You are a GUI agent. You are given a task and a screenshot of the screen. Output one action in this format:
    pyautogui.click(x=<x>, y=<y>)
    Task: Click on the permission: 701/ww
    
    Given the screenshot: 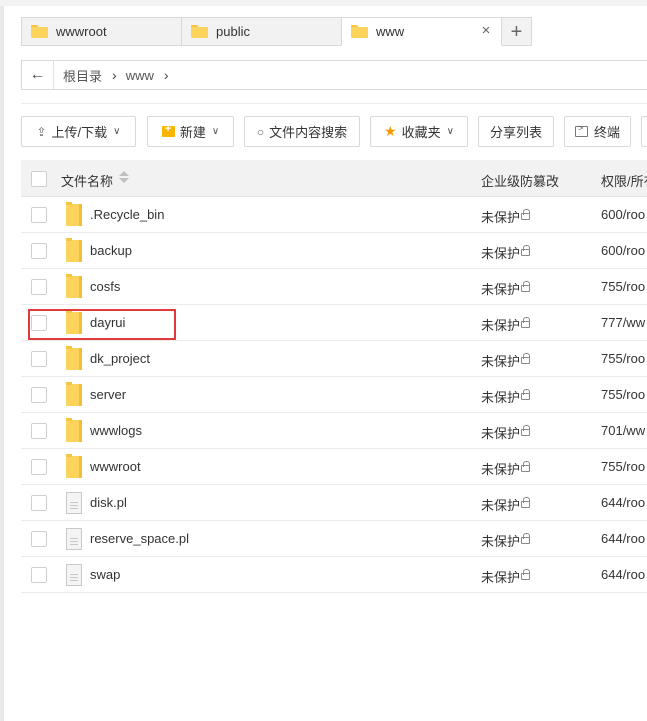 What is the action you would take?
    pyautogui.click(x=623, y=430)
    